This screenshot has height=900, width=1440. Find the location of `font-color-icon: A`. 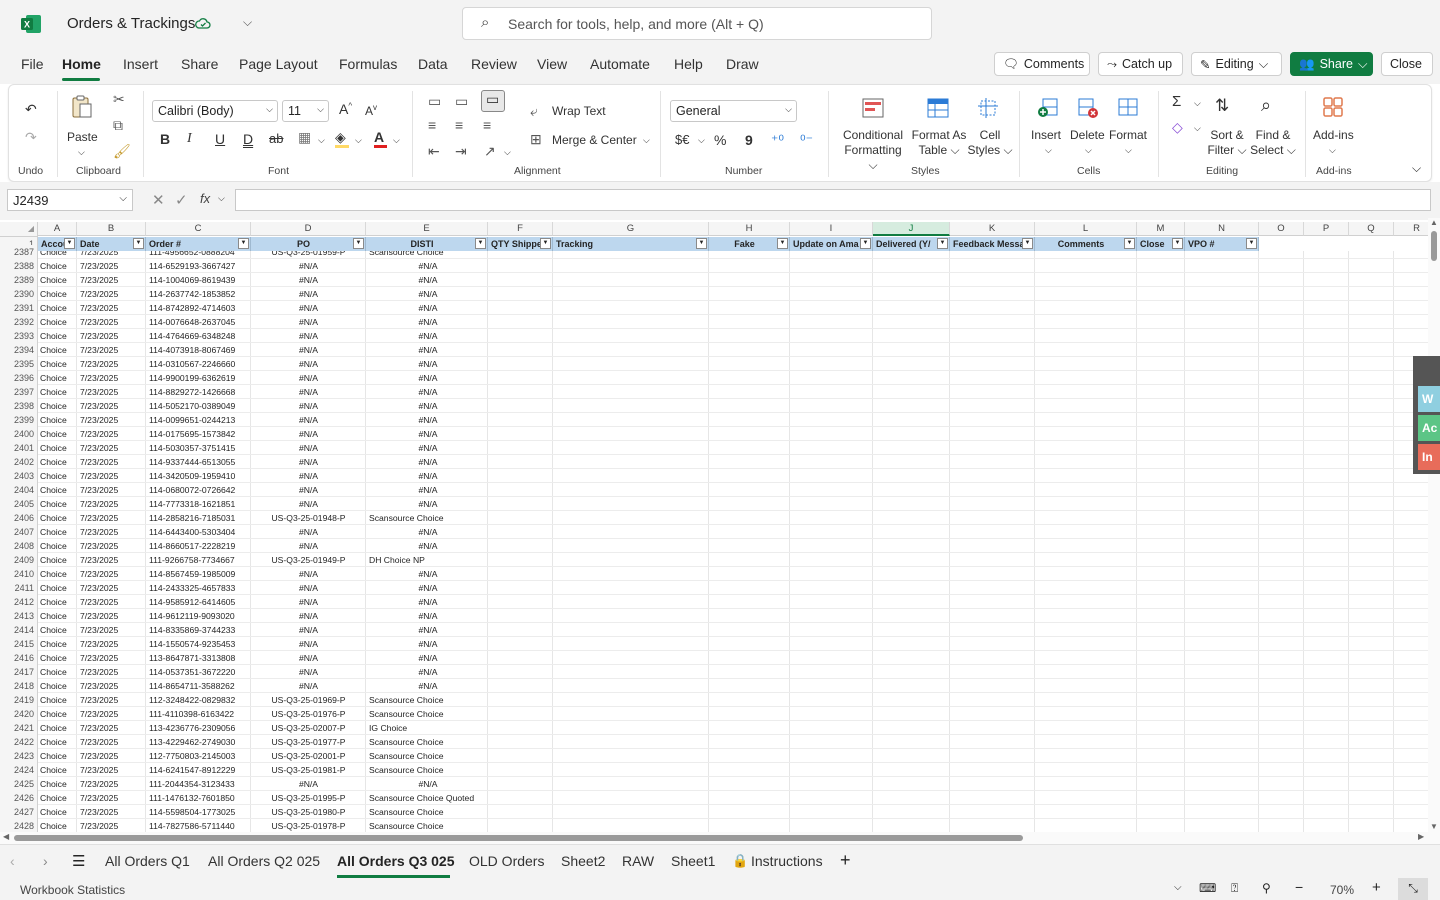

font-color-icon: A is located at coordinates (380, 138).